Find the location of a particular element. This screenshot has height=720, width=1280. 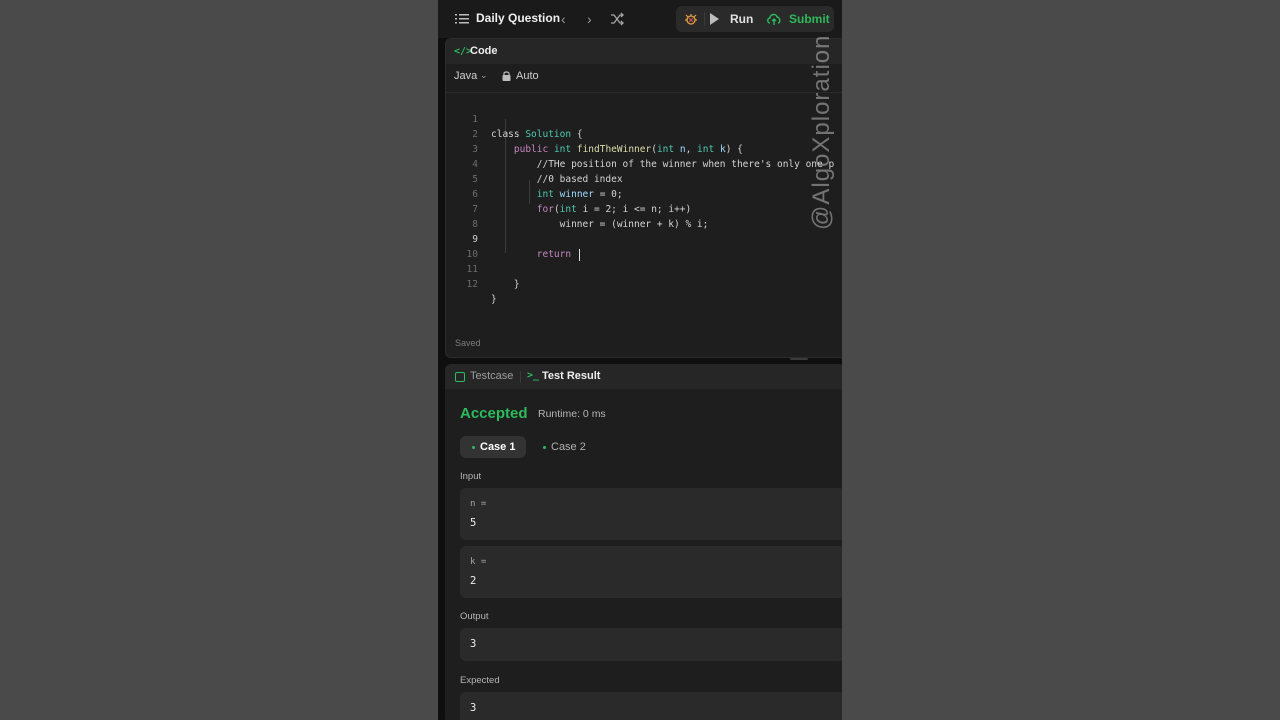

shuffle-icon is located at coordinates (617, 19).